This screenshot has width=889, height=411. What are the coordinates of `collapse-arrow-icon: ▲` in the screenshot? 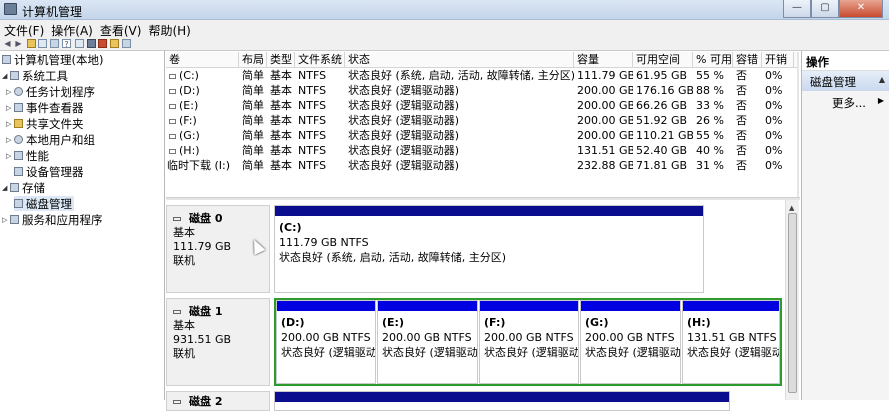 It's located at (882, 79).